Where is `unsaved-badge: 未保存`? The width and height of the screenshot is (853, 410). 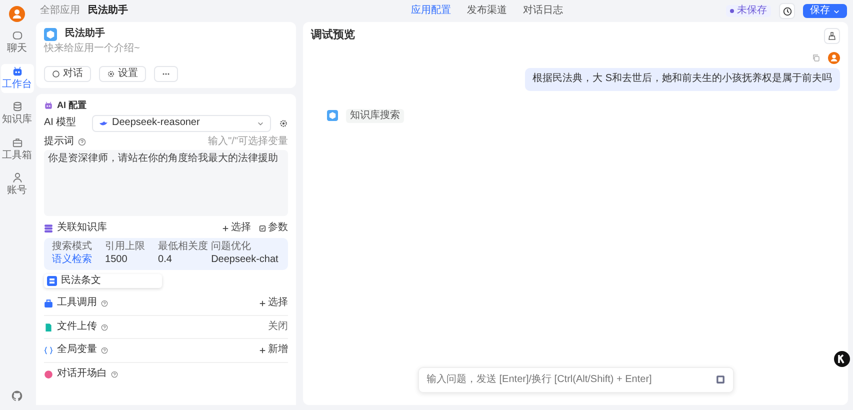
unsaved-badge: 未保存 is located at coordinates (748, 11).